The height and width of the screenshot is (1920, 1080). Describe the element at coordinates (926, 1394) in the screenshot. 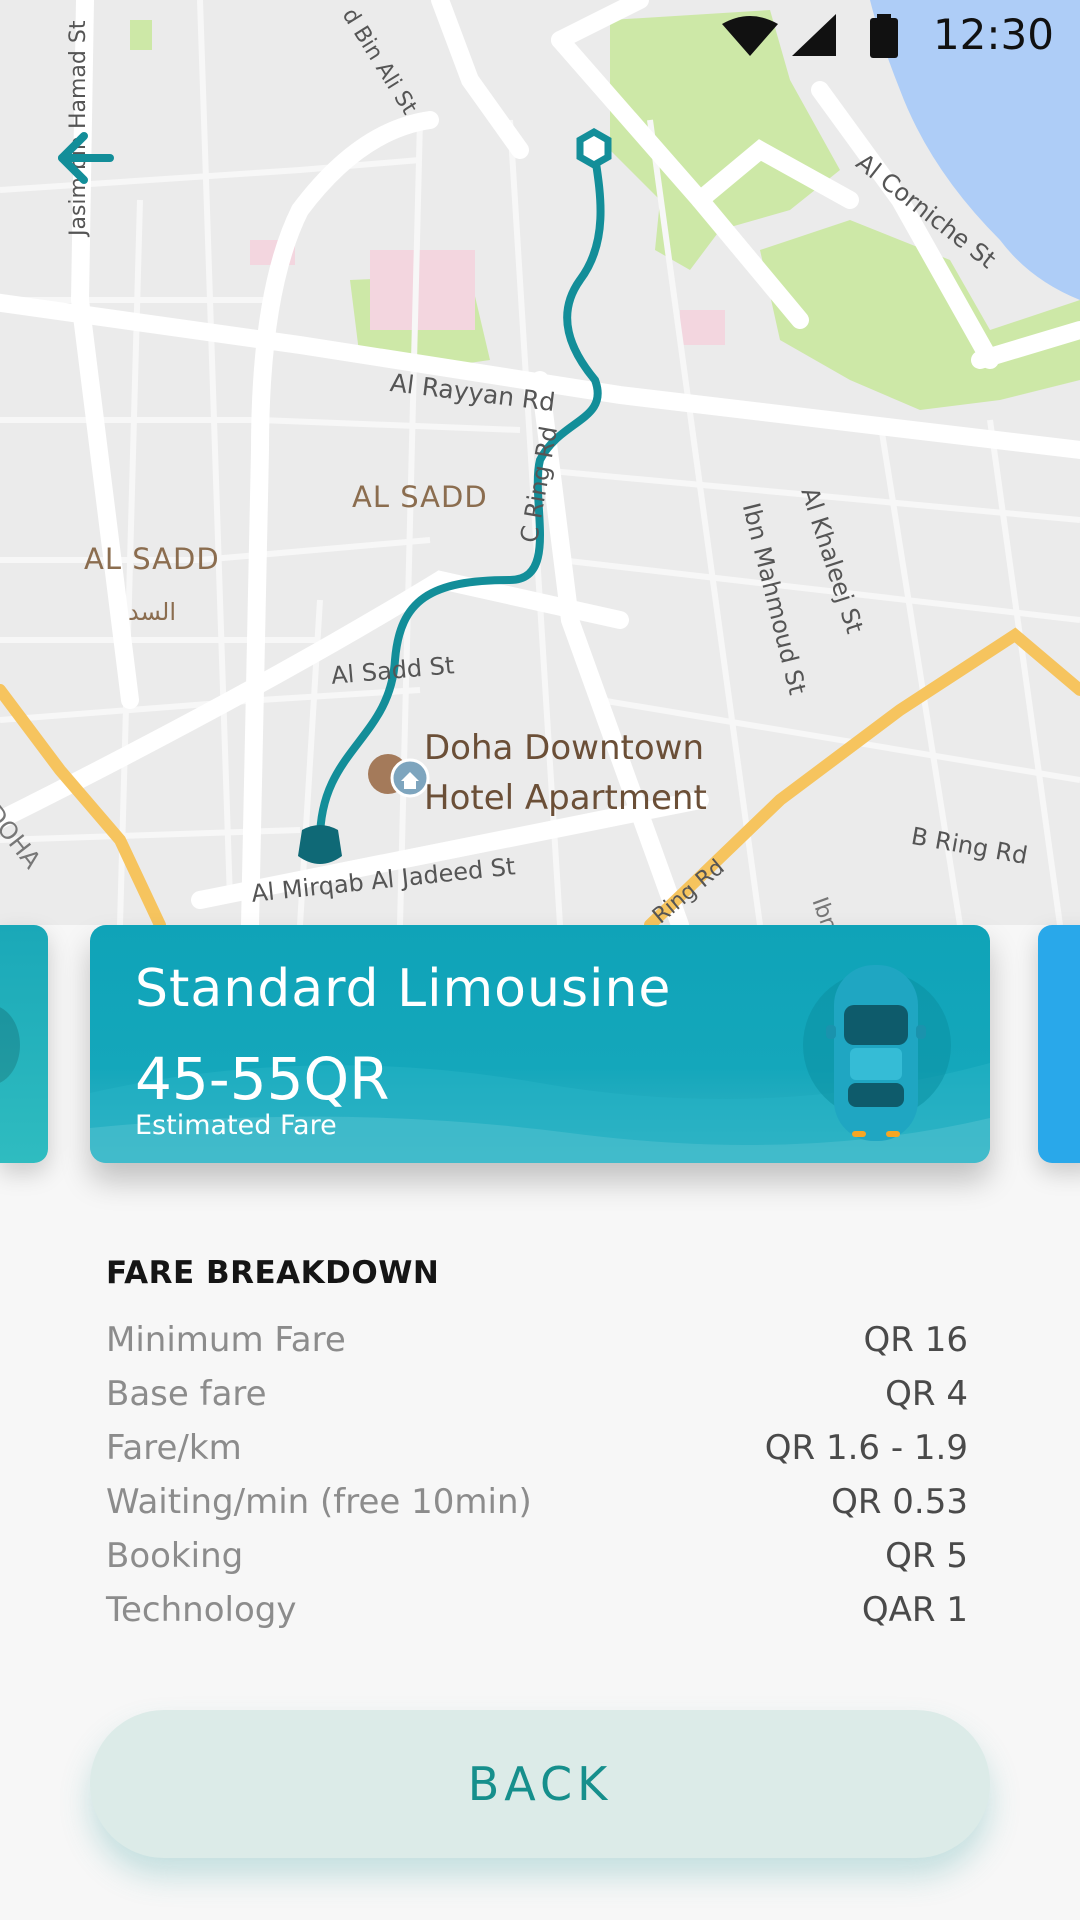

I see `fare-value: QR 4` at that location.